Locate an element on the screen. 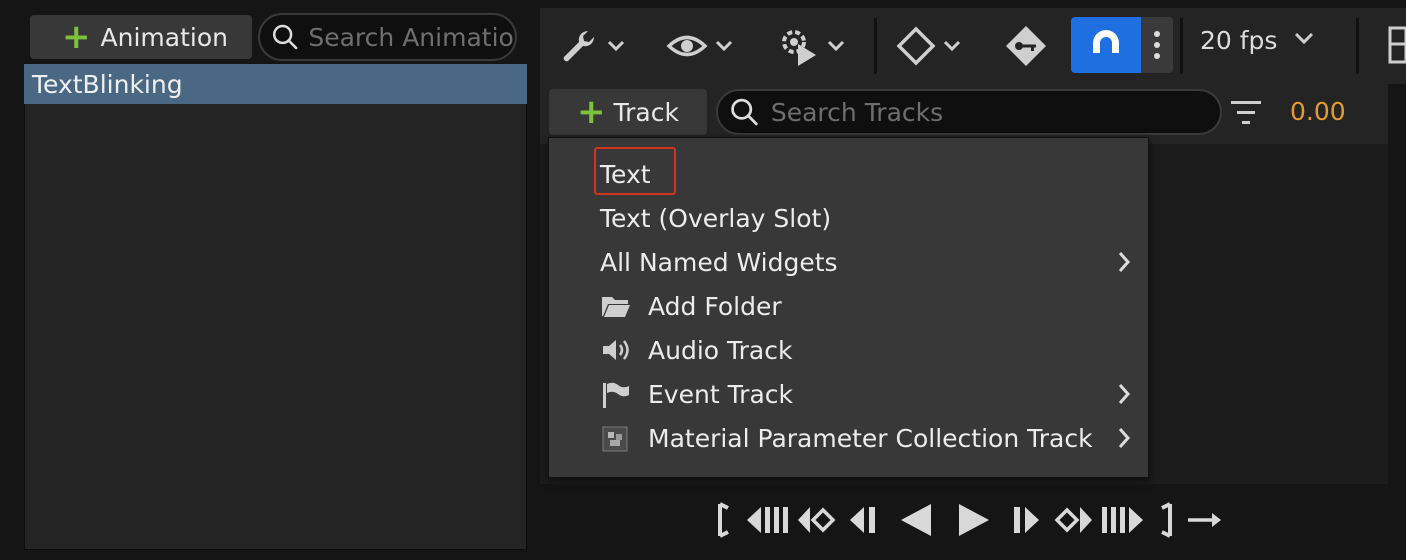 The image size is (1406, 560). track-search-box is located at coordinates (969, 112).